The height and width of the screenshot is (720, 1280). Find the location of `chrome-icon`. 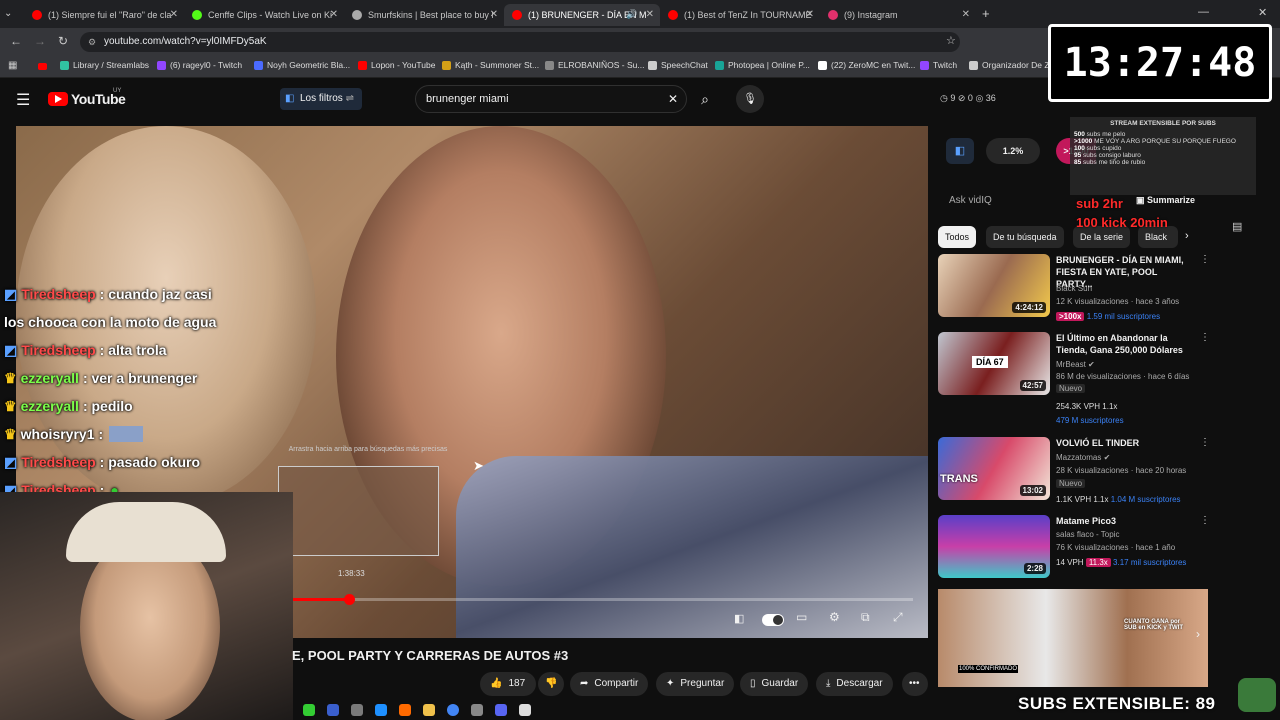

chrome-icon is located at coordinates (453, 710).